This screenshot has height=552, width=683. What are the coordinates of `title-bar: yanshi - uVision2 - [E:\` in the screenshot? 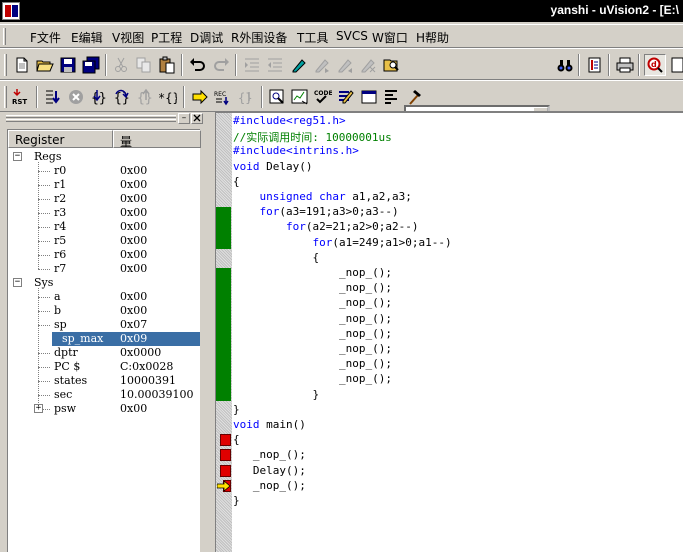 It's located at (341, 11).